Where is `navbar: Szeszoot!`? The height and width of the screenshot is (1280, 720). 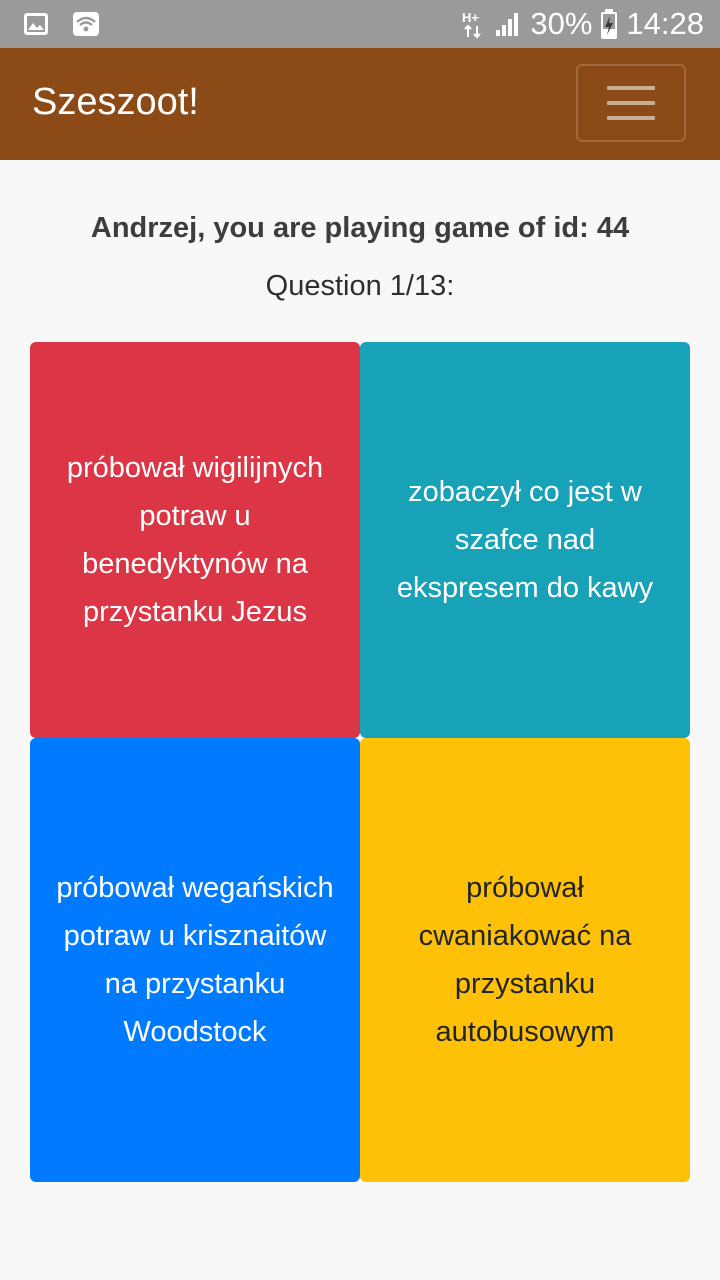
navbar: Szeszoot! is located at coordinates (360, 104).